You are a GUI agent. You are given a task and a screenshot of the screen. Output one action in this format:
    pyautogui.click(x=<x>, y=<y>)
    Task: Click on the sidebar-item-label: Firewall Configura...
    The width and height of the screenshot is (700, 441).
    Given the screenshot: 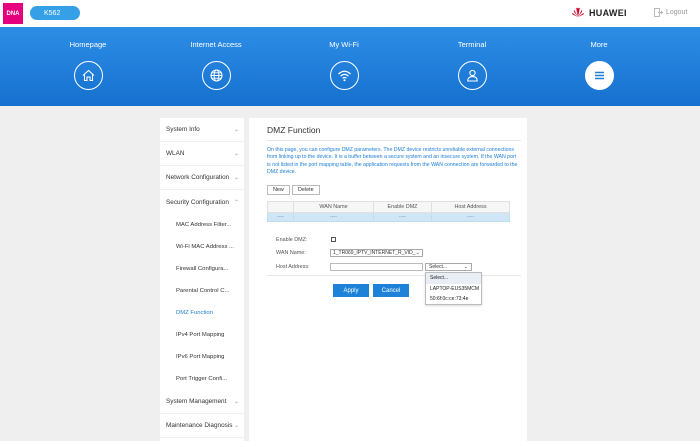 What is the action you would take?
    pyautogui.click(x=202, y=269)
    